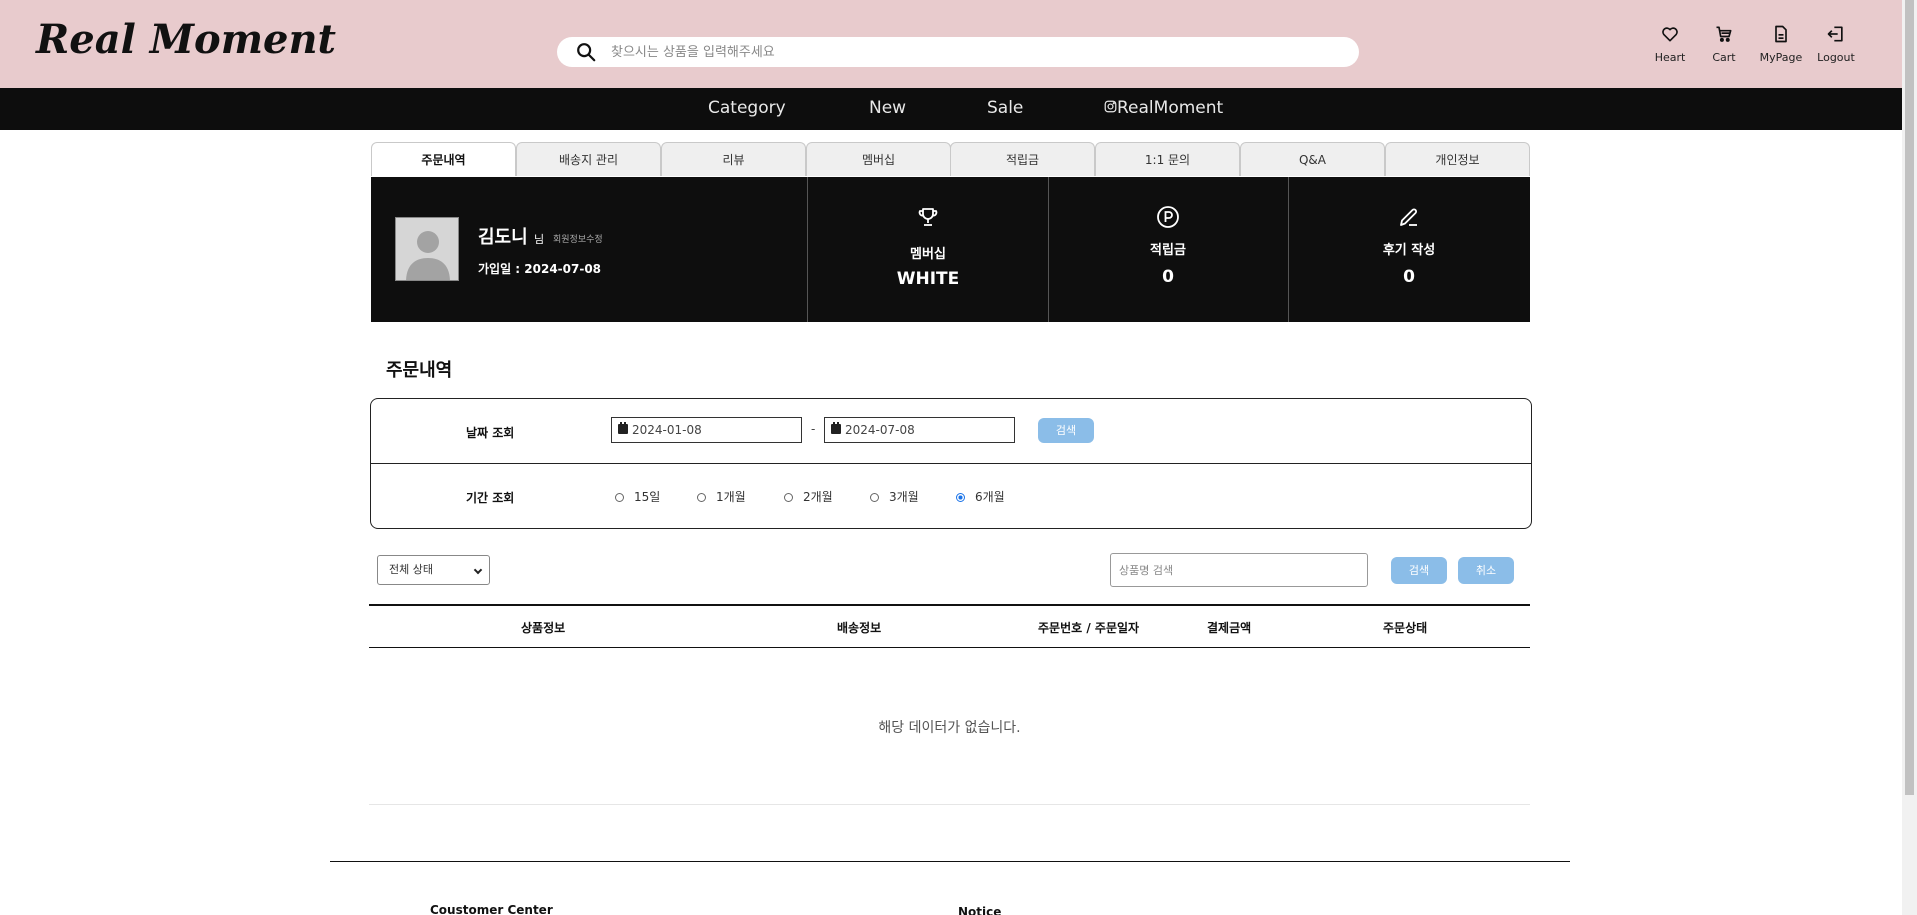 The image size is (1917, 915). I want to click on cart-button: Cart, so click(1724, 44).